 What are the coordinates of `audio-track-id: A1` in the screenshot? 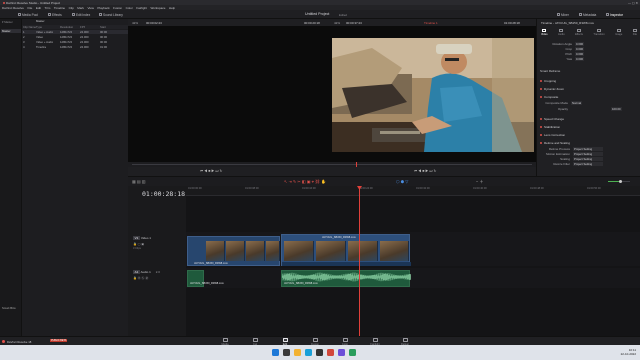 It's located at (136, 272).